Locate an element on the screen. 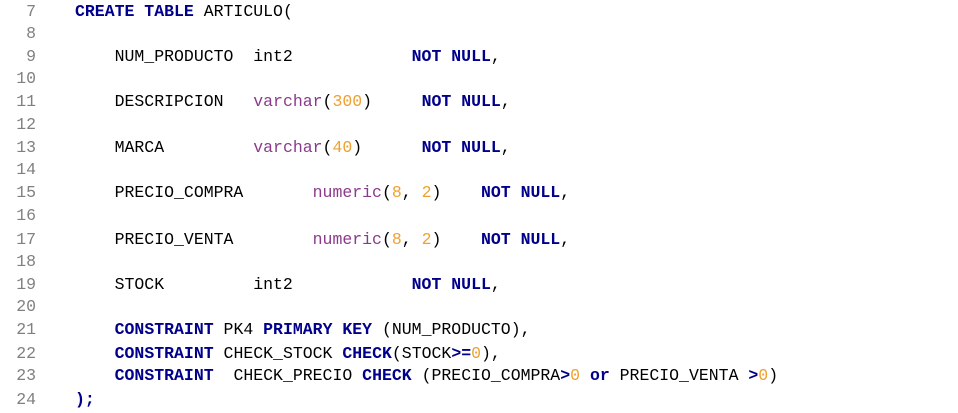  text-token: ), is located at coordinates (491, 353).